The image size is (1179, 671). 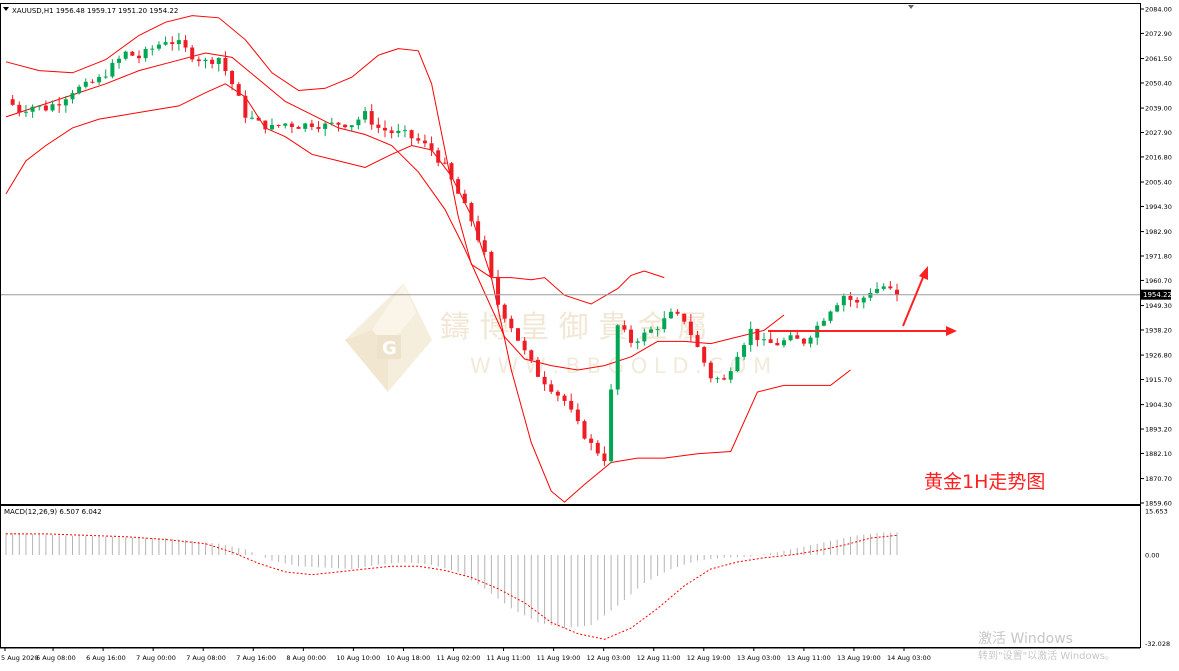 I want to click on time-tick-label: 6 Aug 16:00, so click(x=106, y=658).